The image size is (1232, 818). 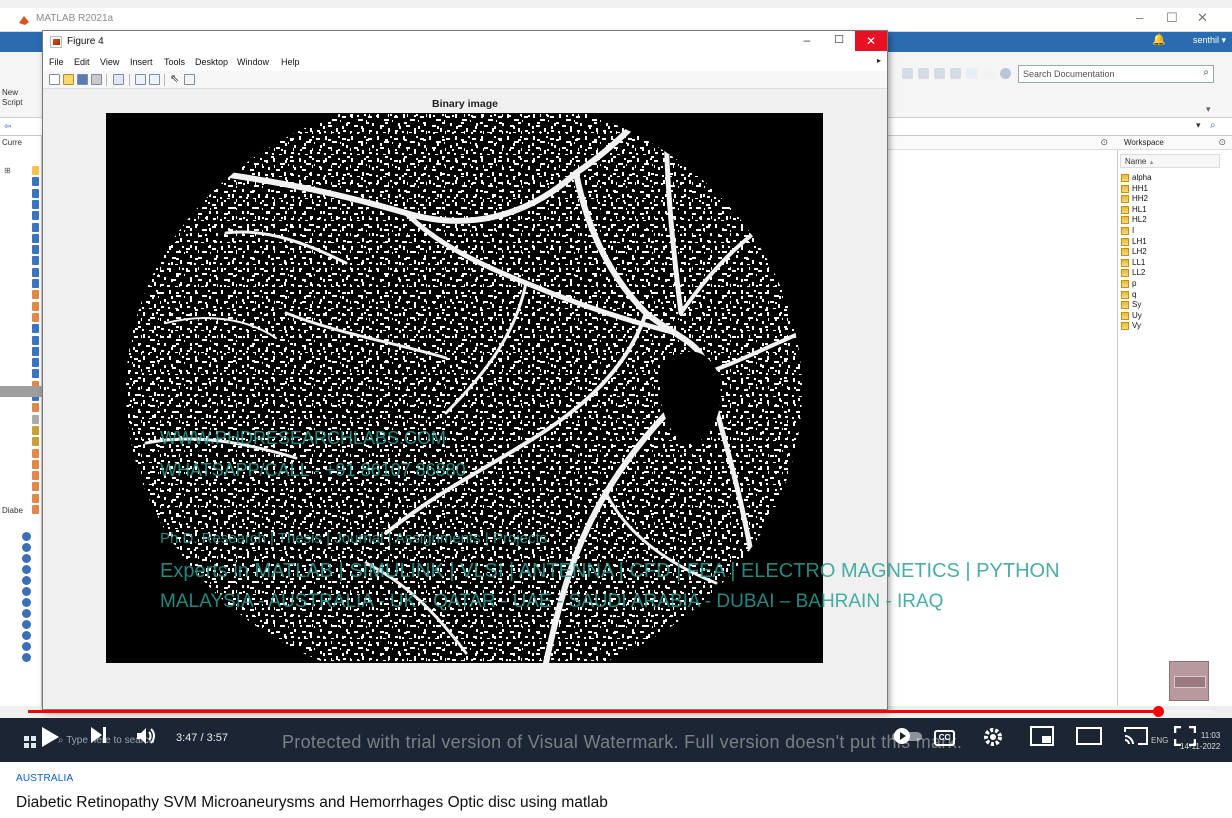 I want to click on next-icon, so click(x=99, y=737).